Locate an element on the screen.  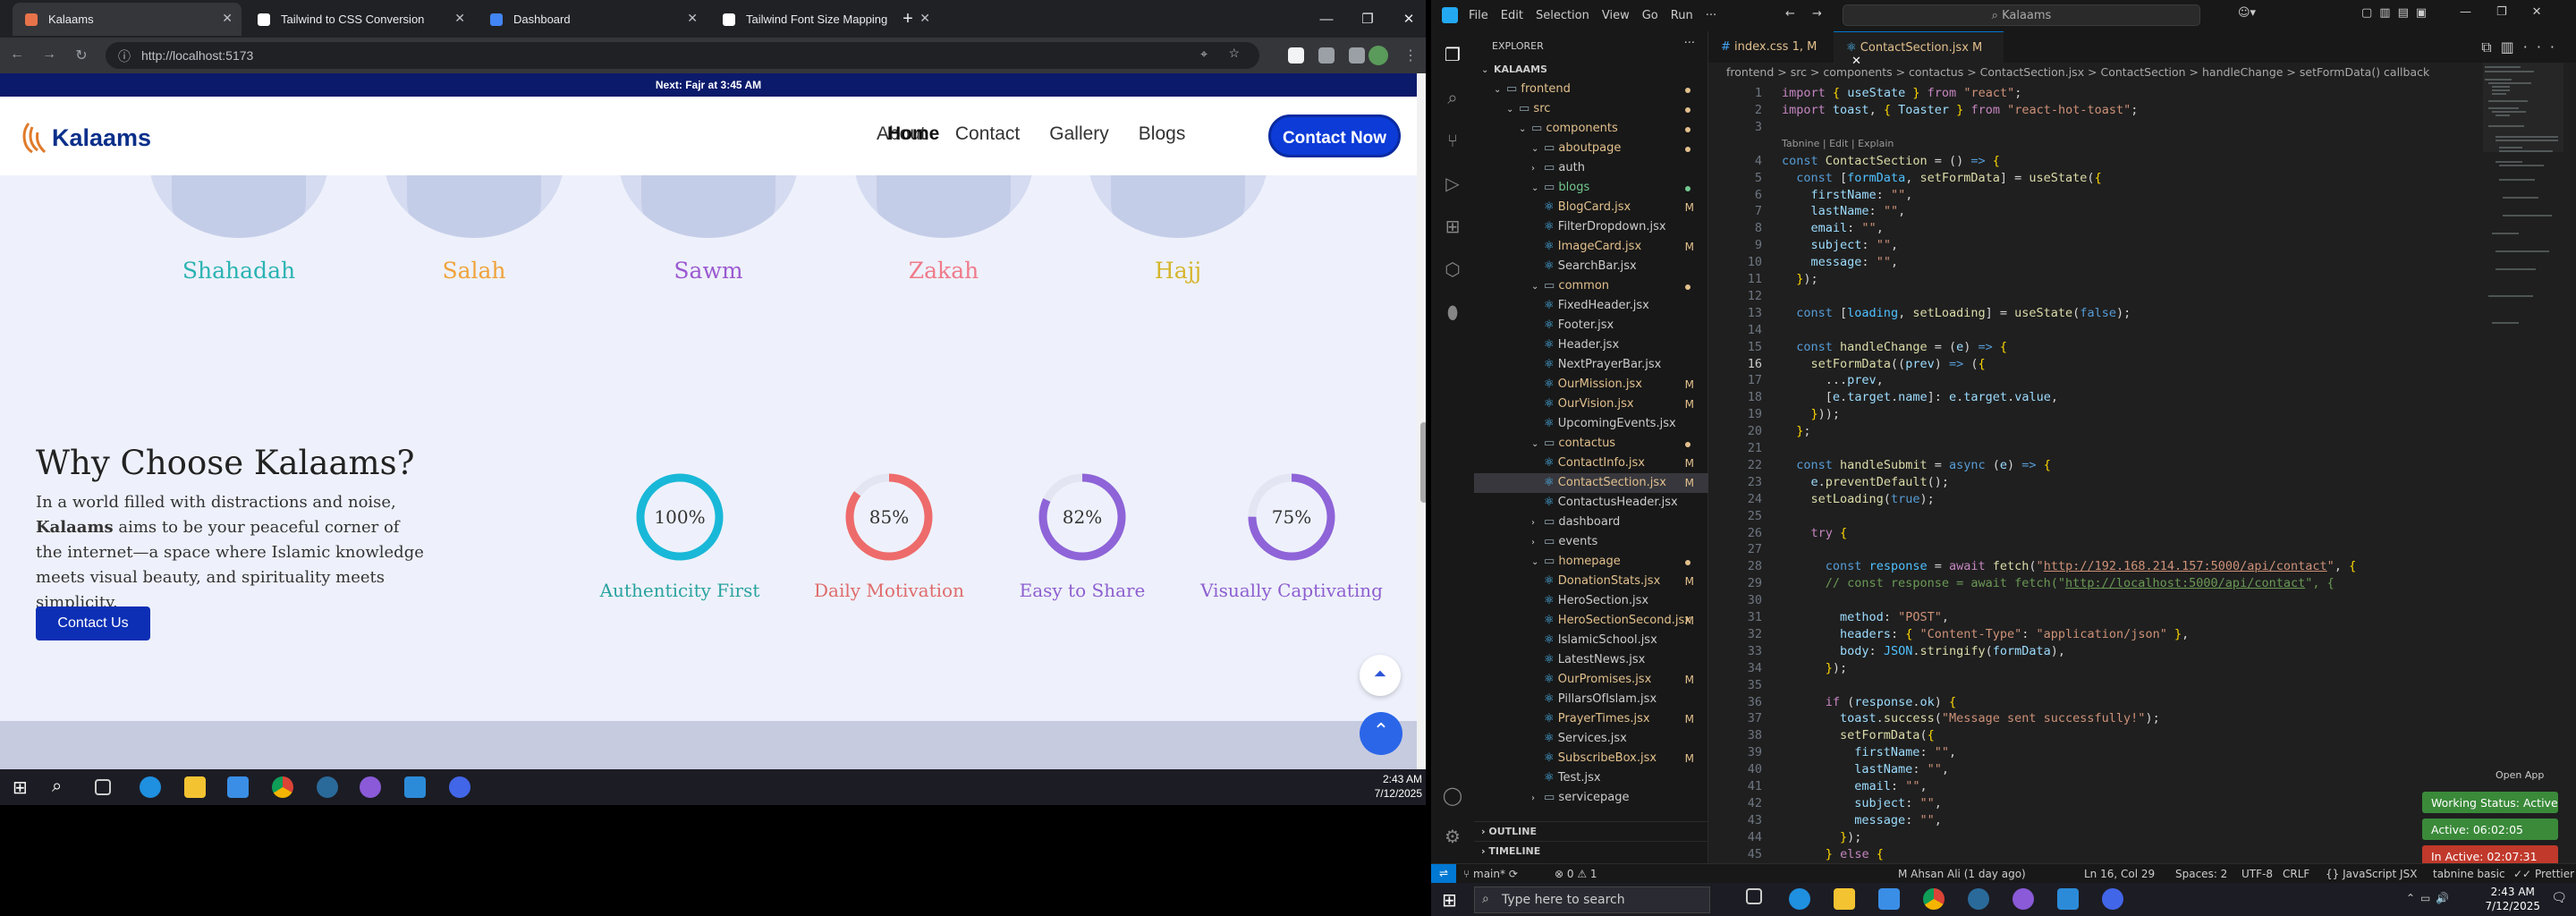
tree-file: ⚛ BlogCard.jsx M is located at coordinates (1591, 207).